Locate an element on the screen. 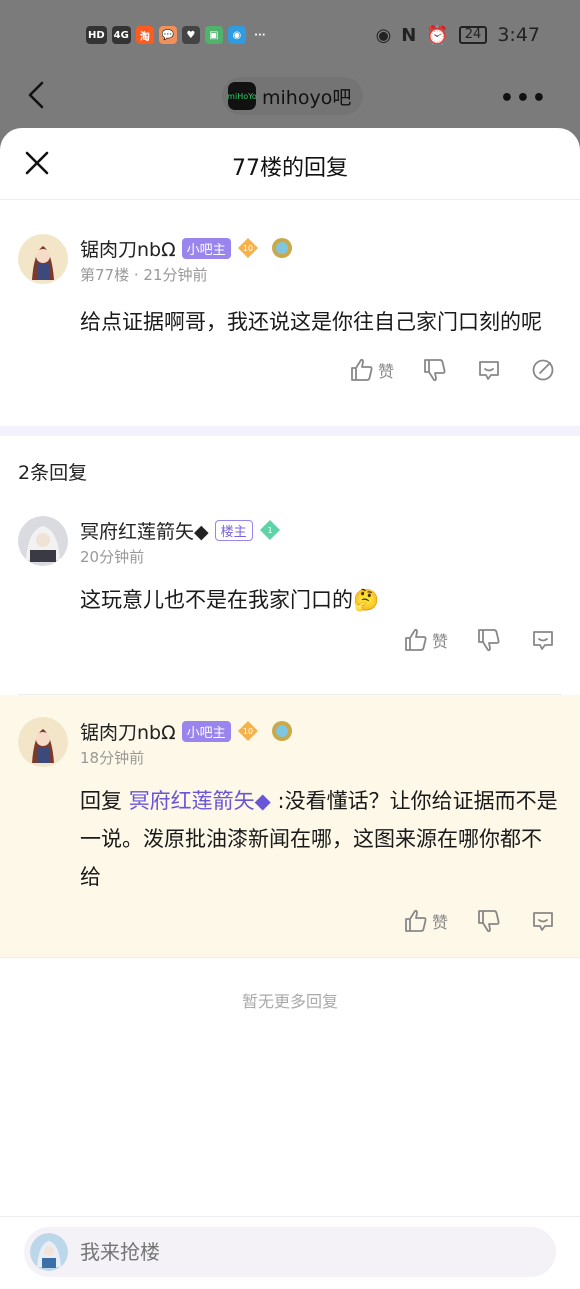 This screenshot has height=1289, width=580. reply-composer is located at coordinates (290, 1252).